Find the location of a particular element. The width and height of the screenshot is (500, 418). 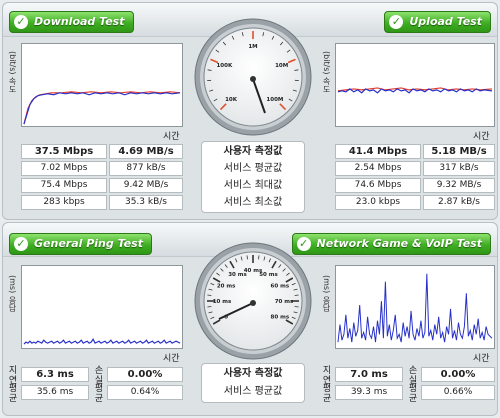

ping-avg-side-label: 평균 is located at coordinates (13, 394).